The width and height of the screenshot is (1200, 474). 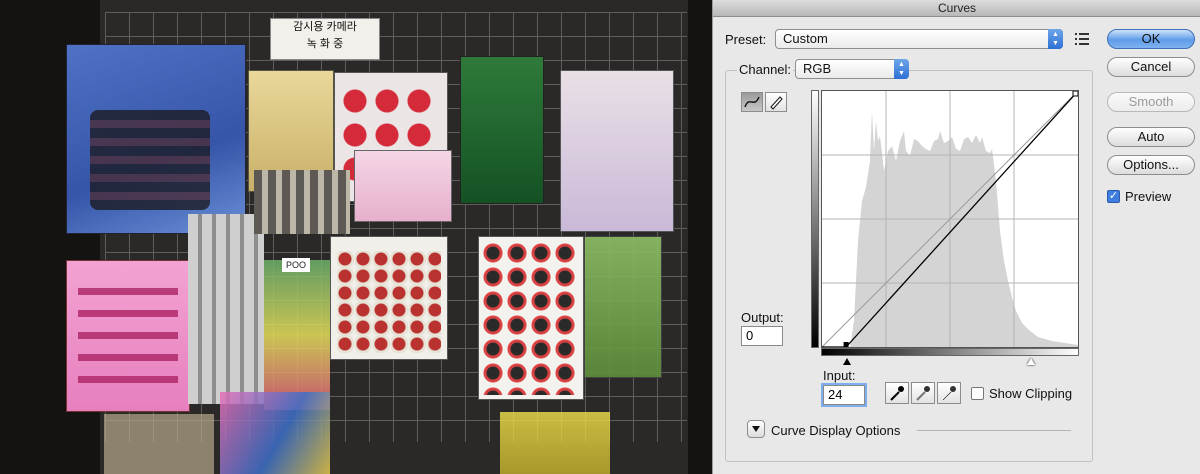 I want to click on black-point-eyedropper-icon, so click(x=897, y=393).